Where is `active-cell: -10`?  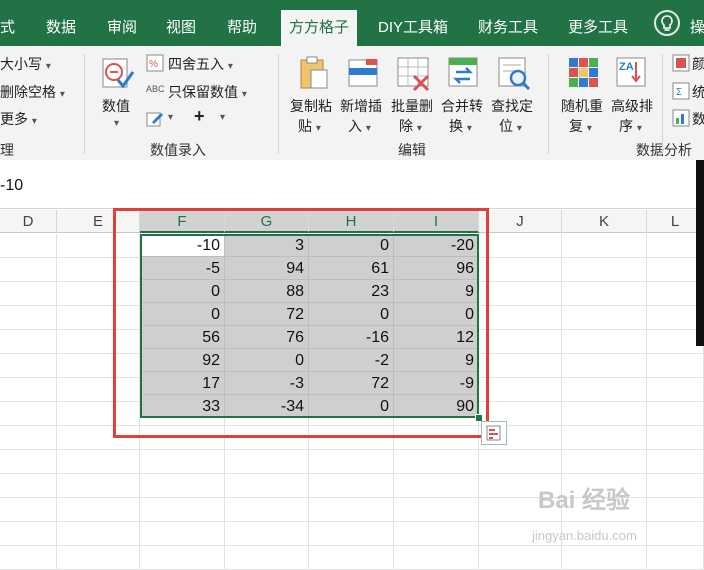 active-cell: -10 is located at coordinates (182, 245).